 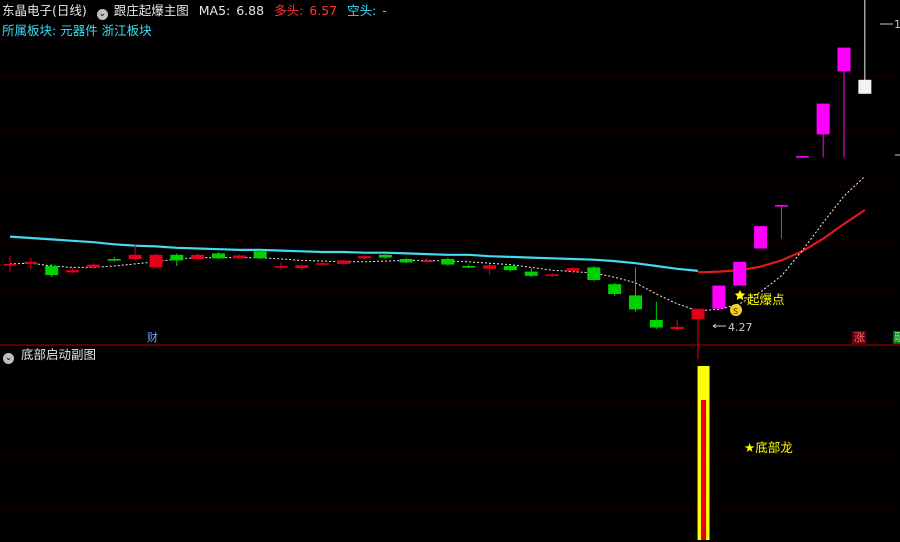 I want to click on sub-panel-header: ⌄ 底部启动副图, so click(x=48, y=355).